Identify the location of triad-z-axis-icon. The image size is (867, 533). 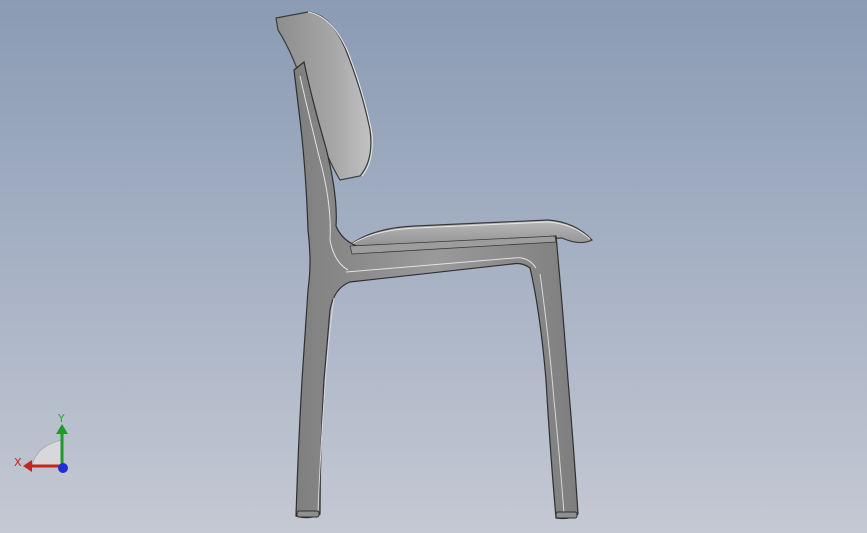
(63, 468).